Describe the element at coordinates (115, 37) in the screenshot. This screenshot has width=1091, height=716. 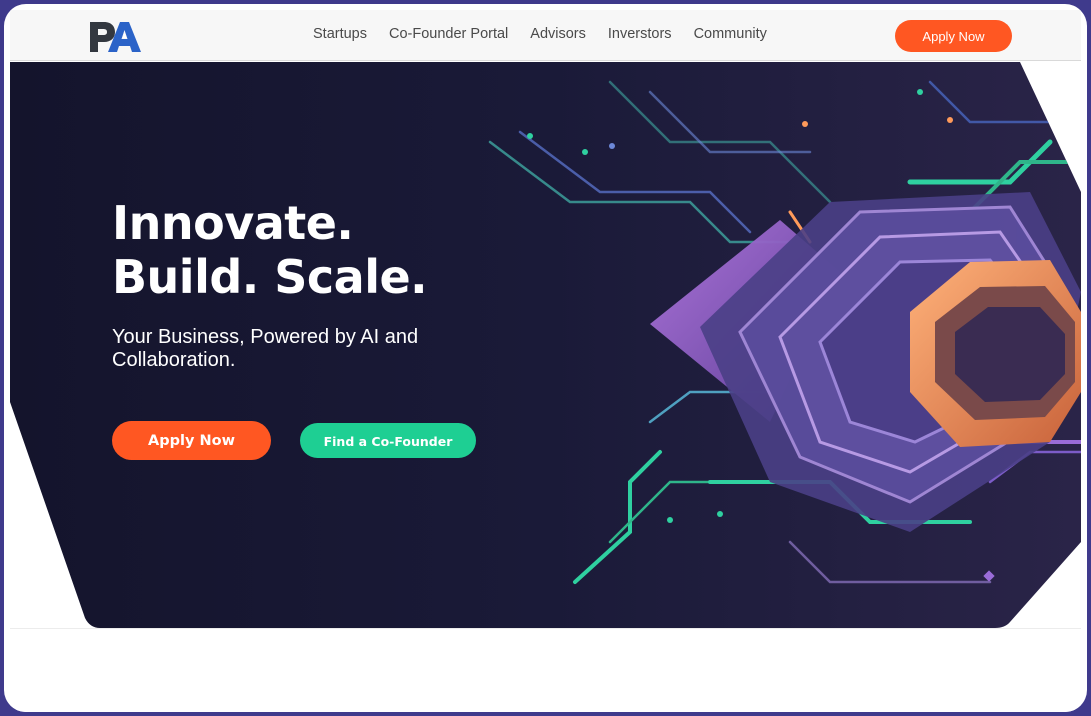
I see `pa-logo` at that location.